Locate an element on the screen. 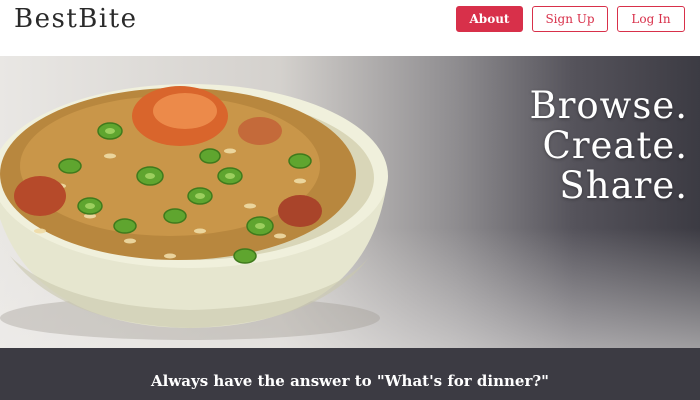  about-button: About is located at coordinates (489, 19).